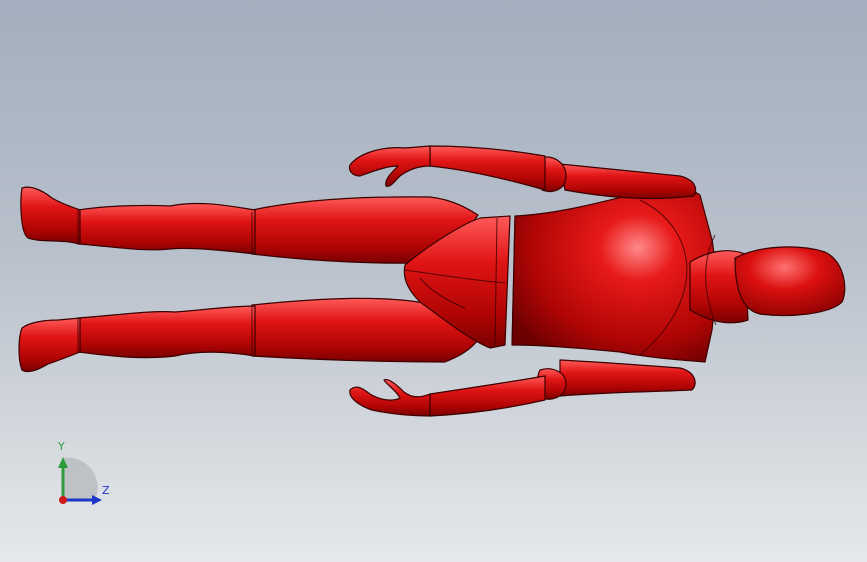 Image resolution: width=867 pixels, height=562 pixels. Describe the element at coordinates (61, 446) in the screenshot. I see `y-axis-label: Y` at that location.